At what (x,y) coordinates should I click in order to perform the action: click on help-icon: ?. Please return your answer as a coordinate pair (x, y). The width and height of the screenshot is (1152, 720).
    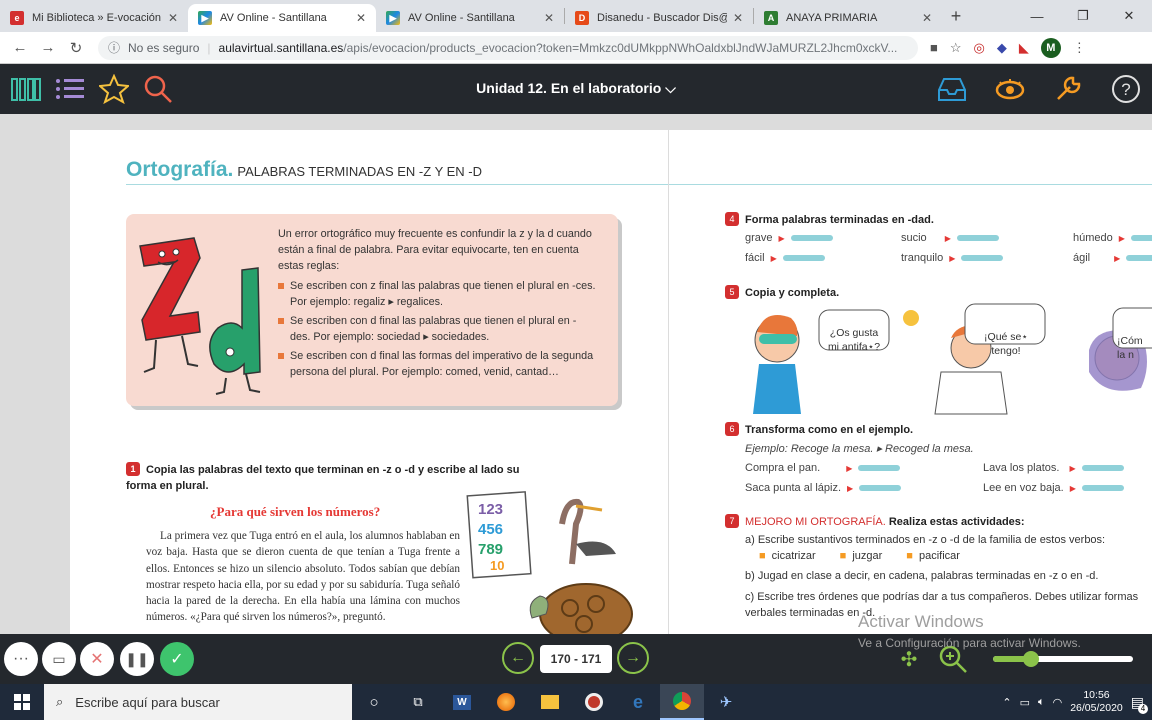
    Looking at the image, I should click on (1126, 89).